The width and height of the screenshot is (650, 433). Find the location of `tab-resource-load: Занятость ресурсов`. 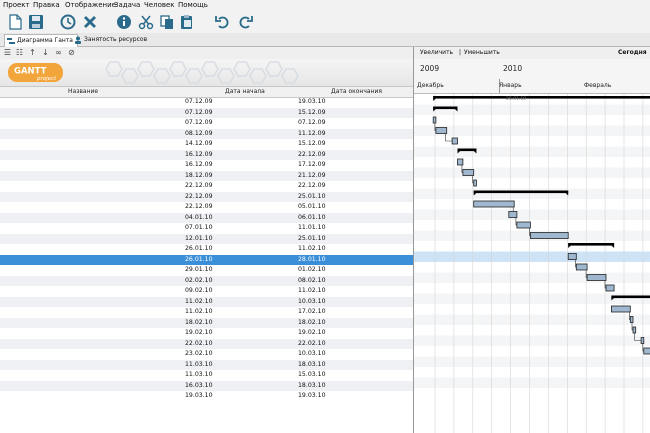

tab-resource-load: Занятость ресурсов is located at coordinates (111, 40).